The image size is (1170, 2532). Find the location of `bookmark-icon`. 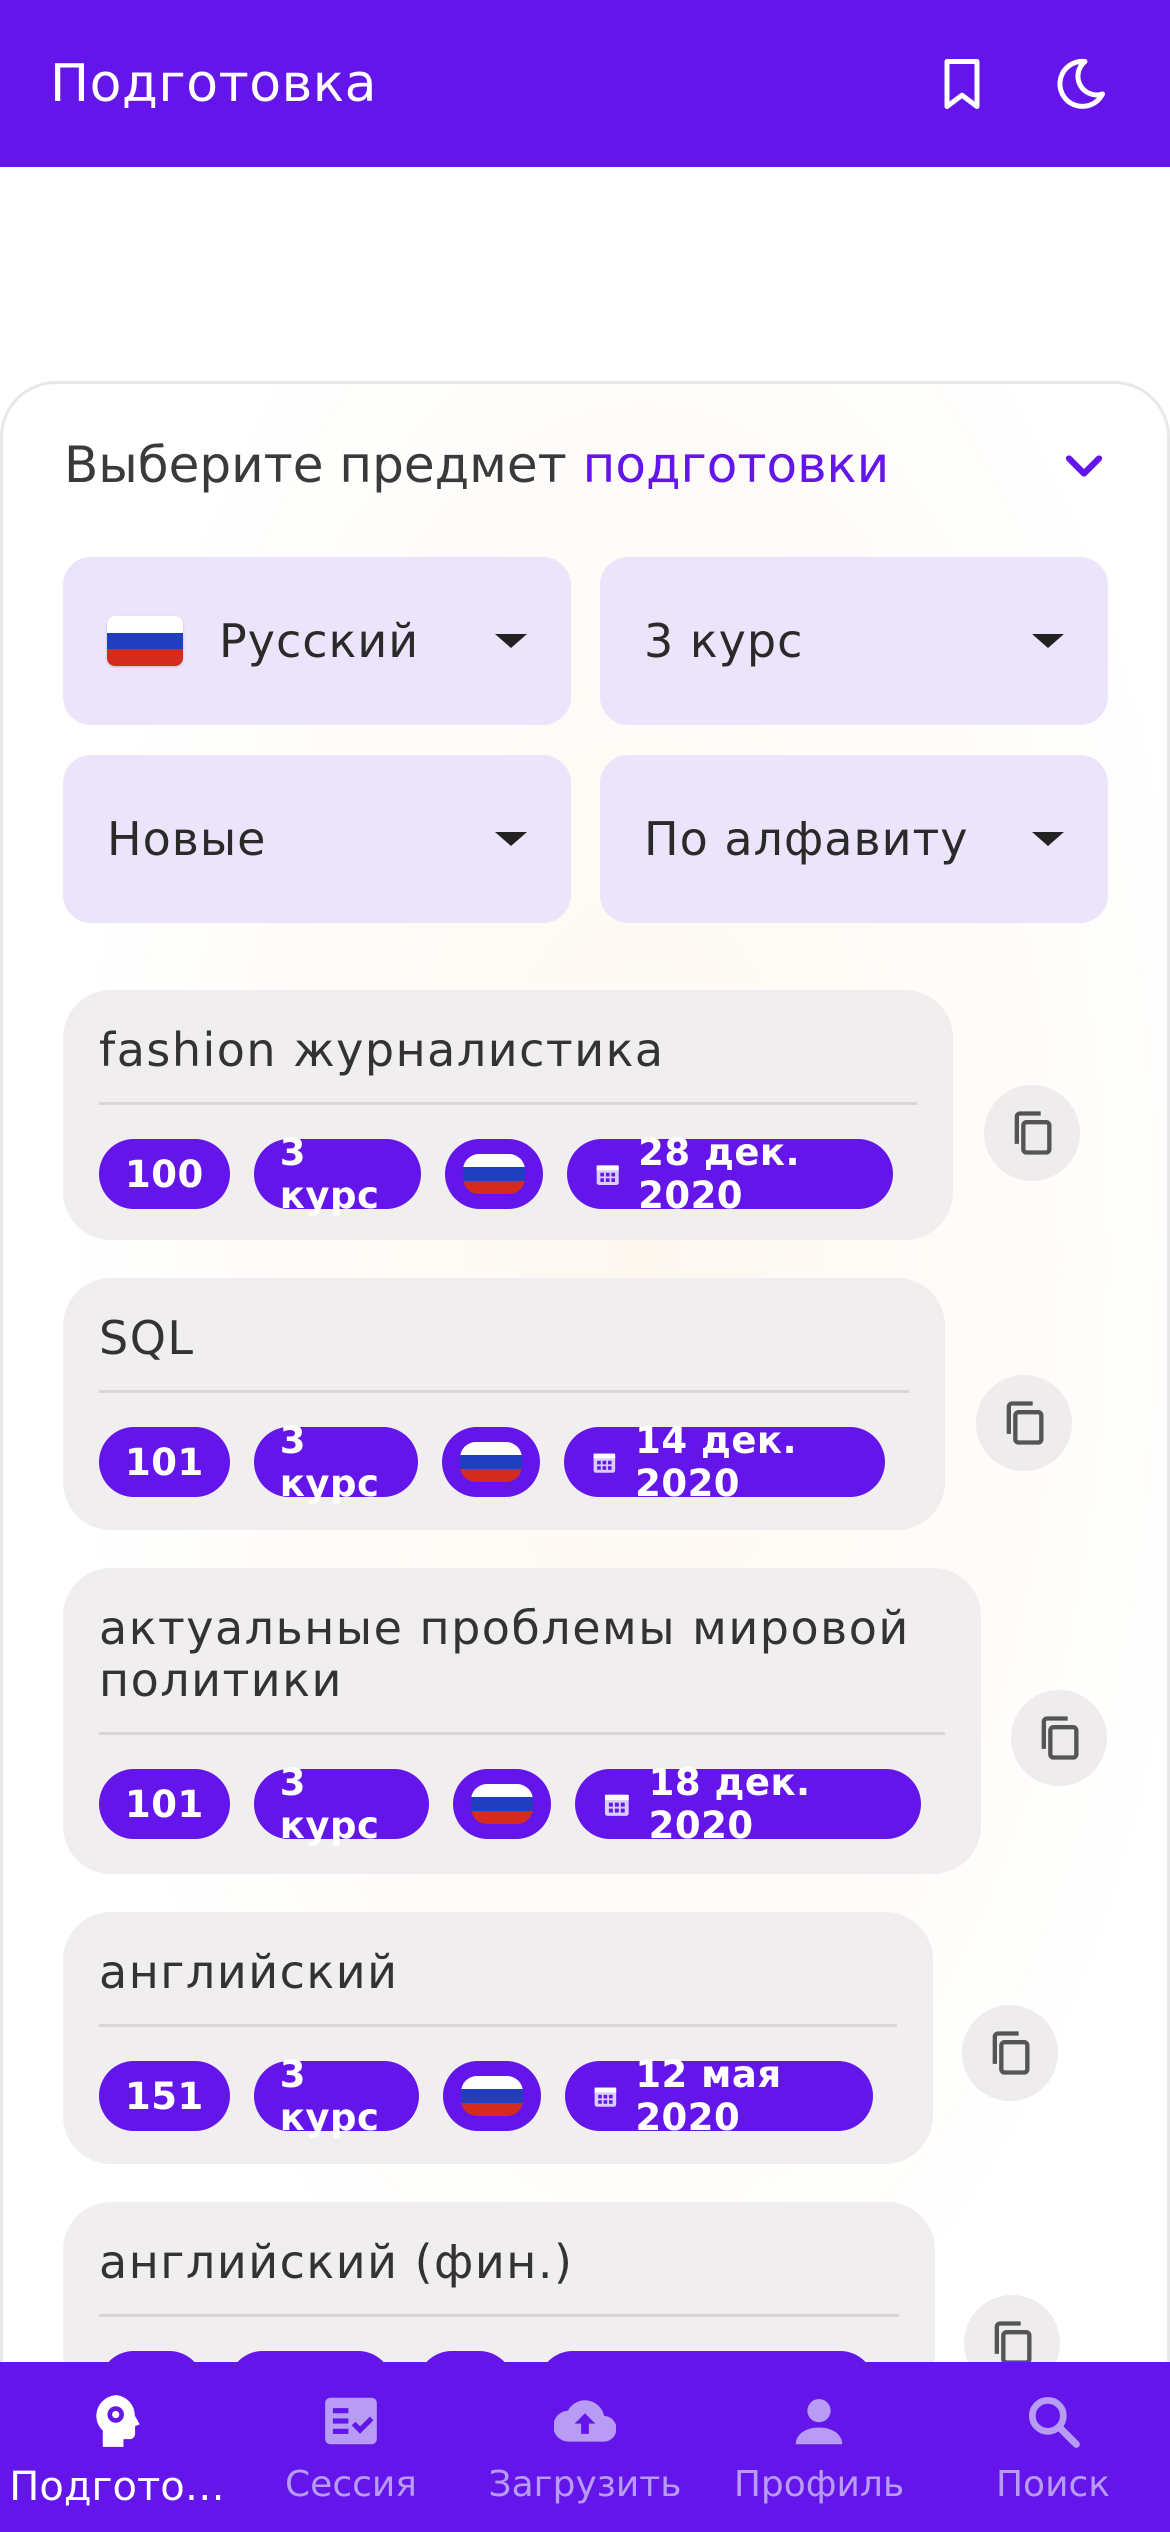

bookmark-icon is located at coordinates (962, 84).